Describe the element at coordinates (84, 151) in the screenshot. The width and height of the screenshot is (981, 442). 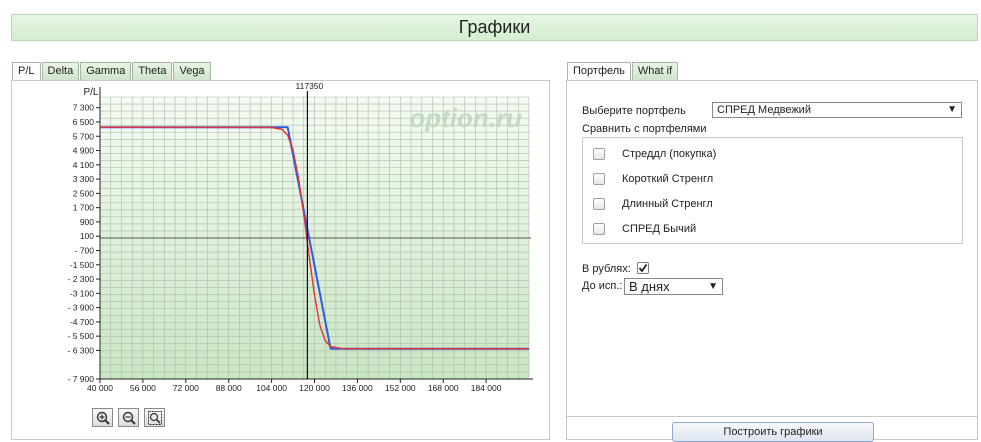
I see `y-tick-label: 4 900` at that location.